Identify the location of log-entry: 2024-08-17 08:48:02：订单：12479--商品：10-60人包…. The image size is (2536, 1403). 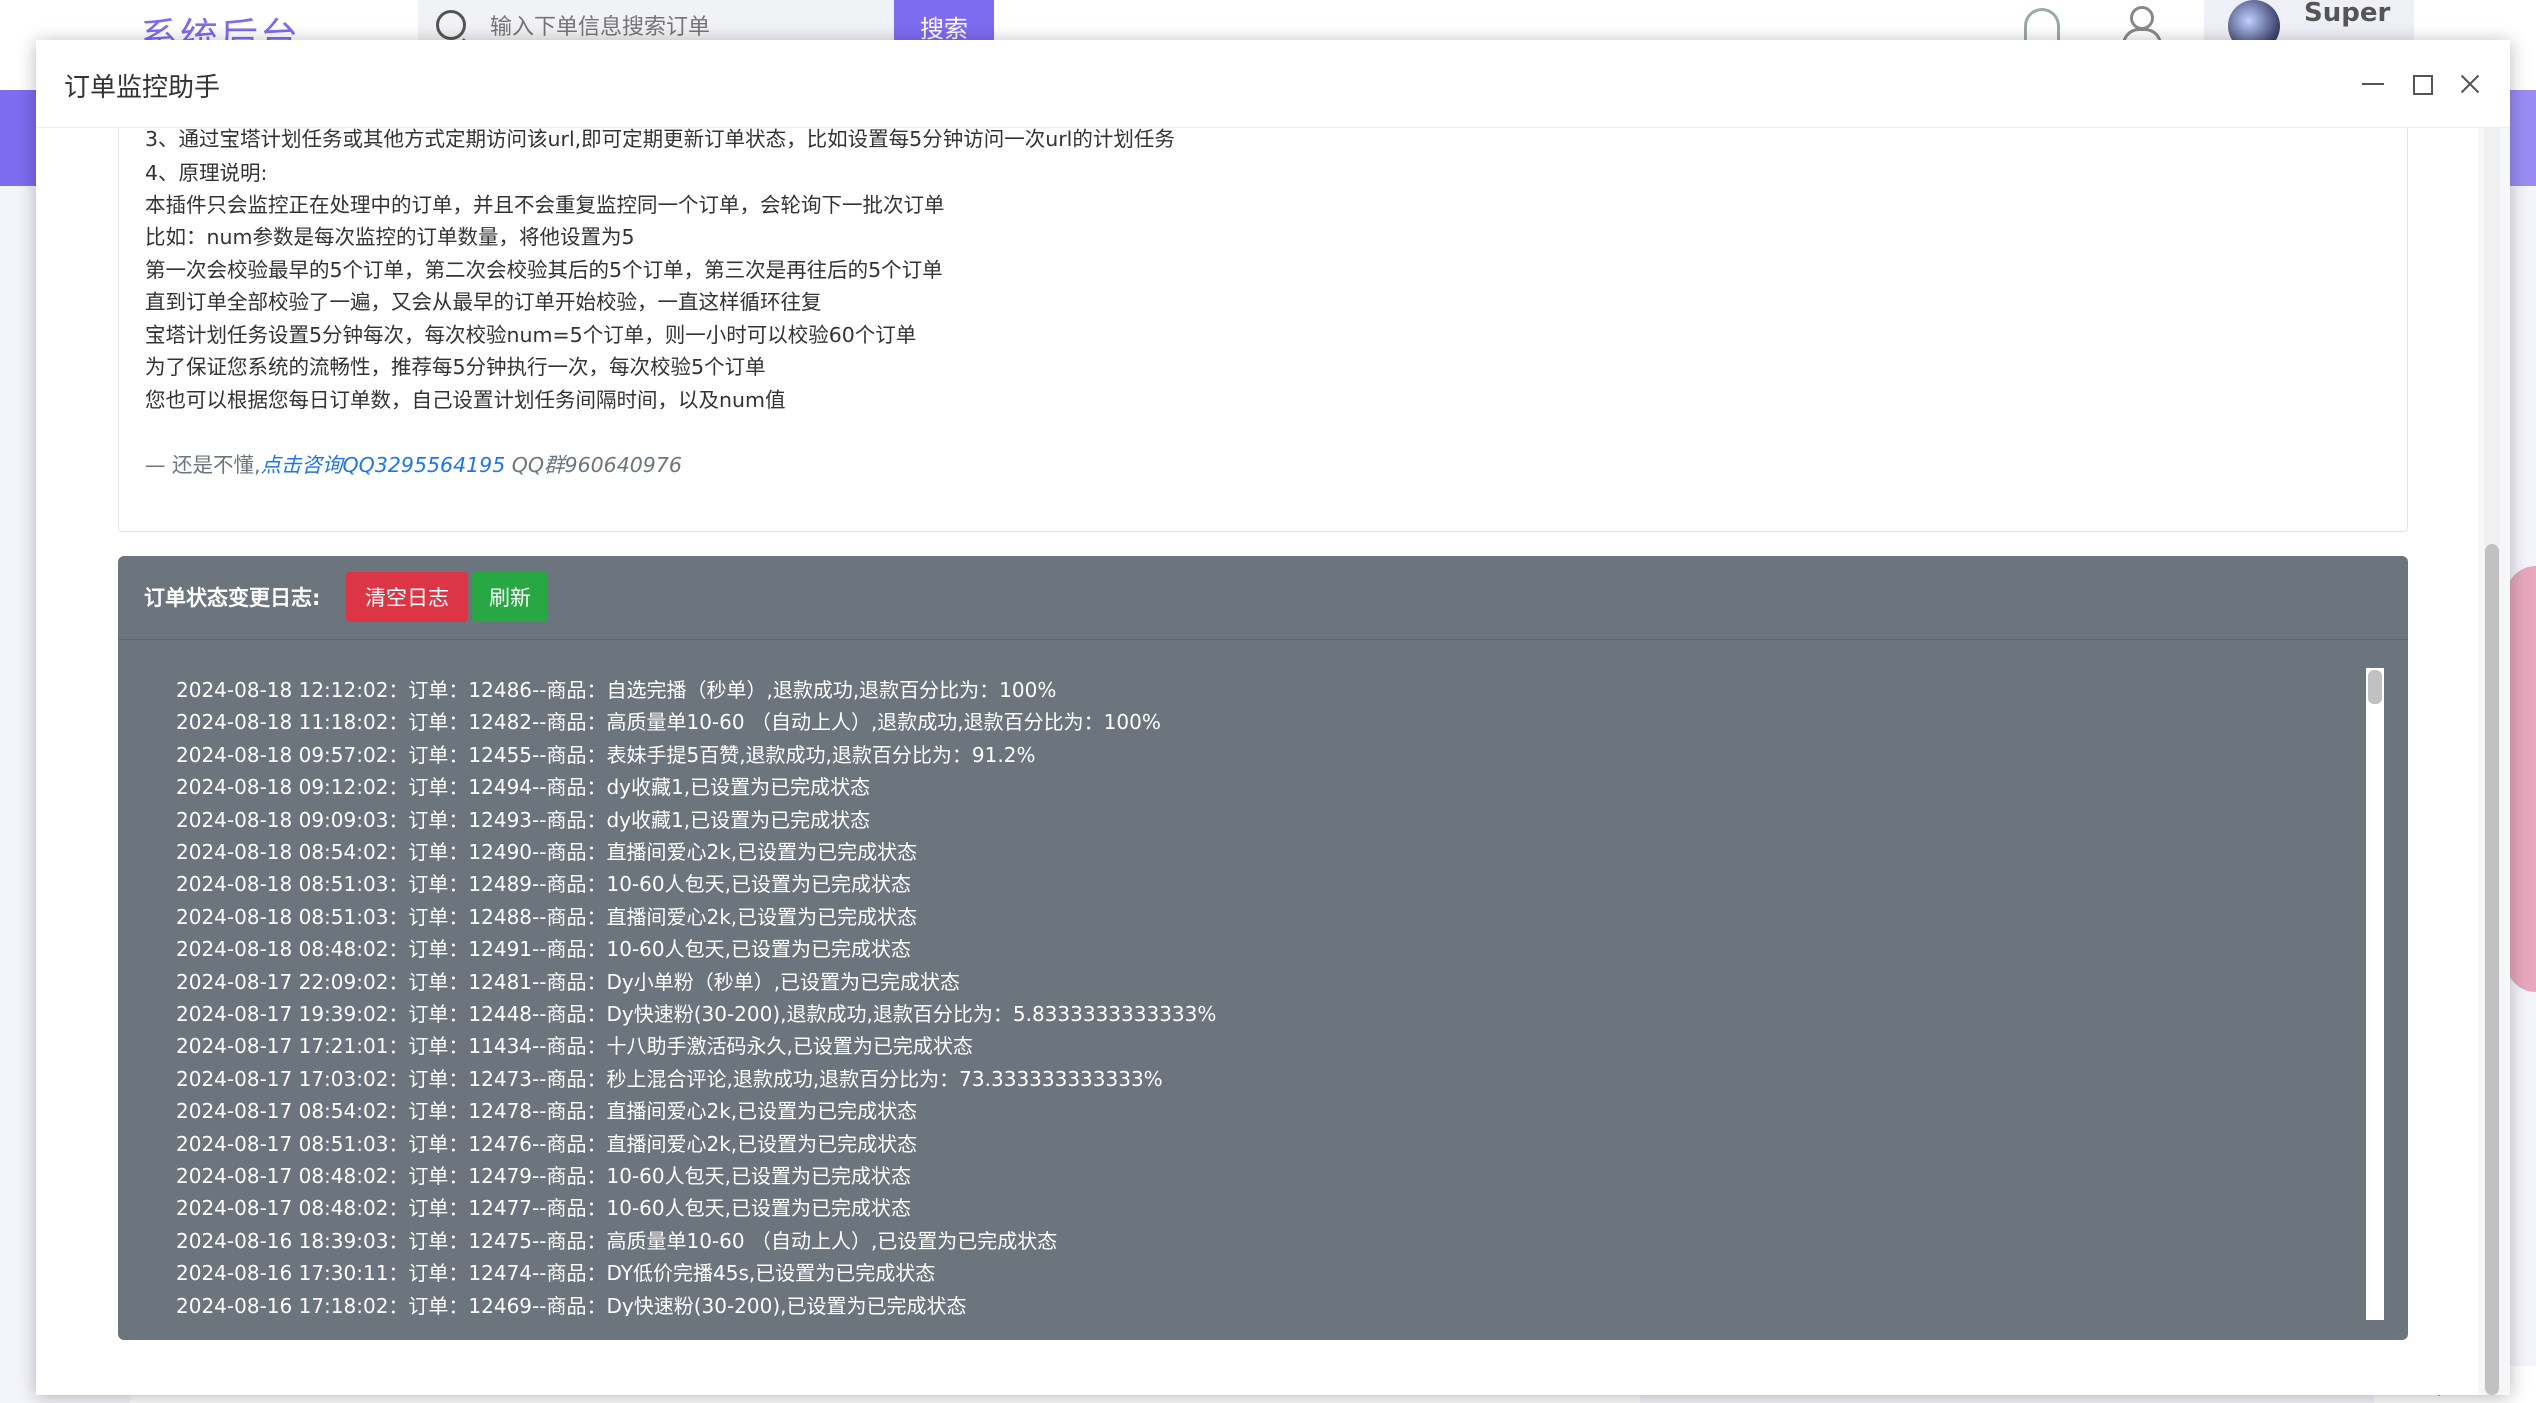
(543, 1176).